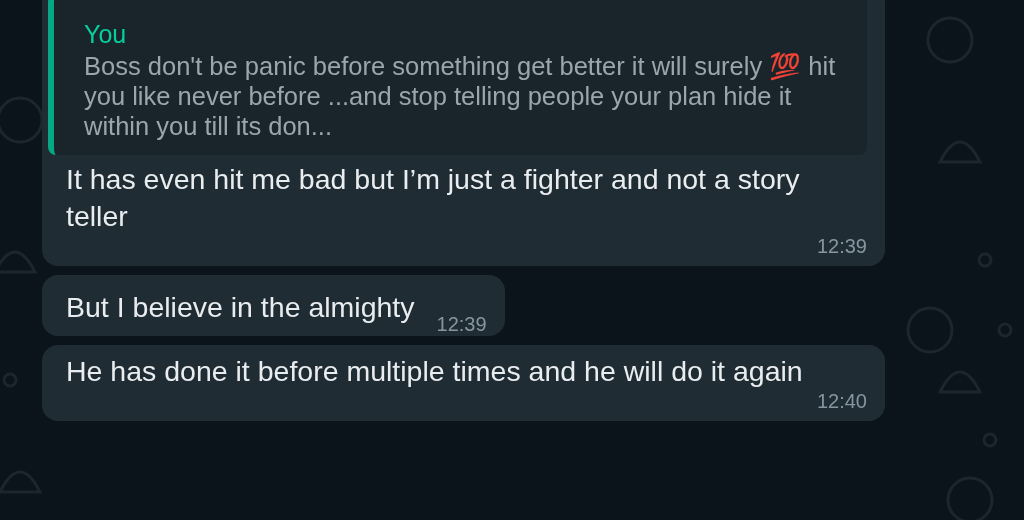 The width and height of the screenshot is (1024, 520). I want to click on message-bubble: He has done it before multiple times and he will do it again 12:40, so click(463, 383).